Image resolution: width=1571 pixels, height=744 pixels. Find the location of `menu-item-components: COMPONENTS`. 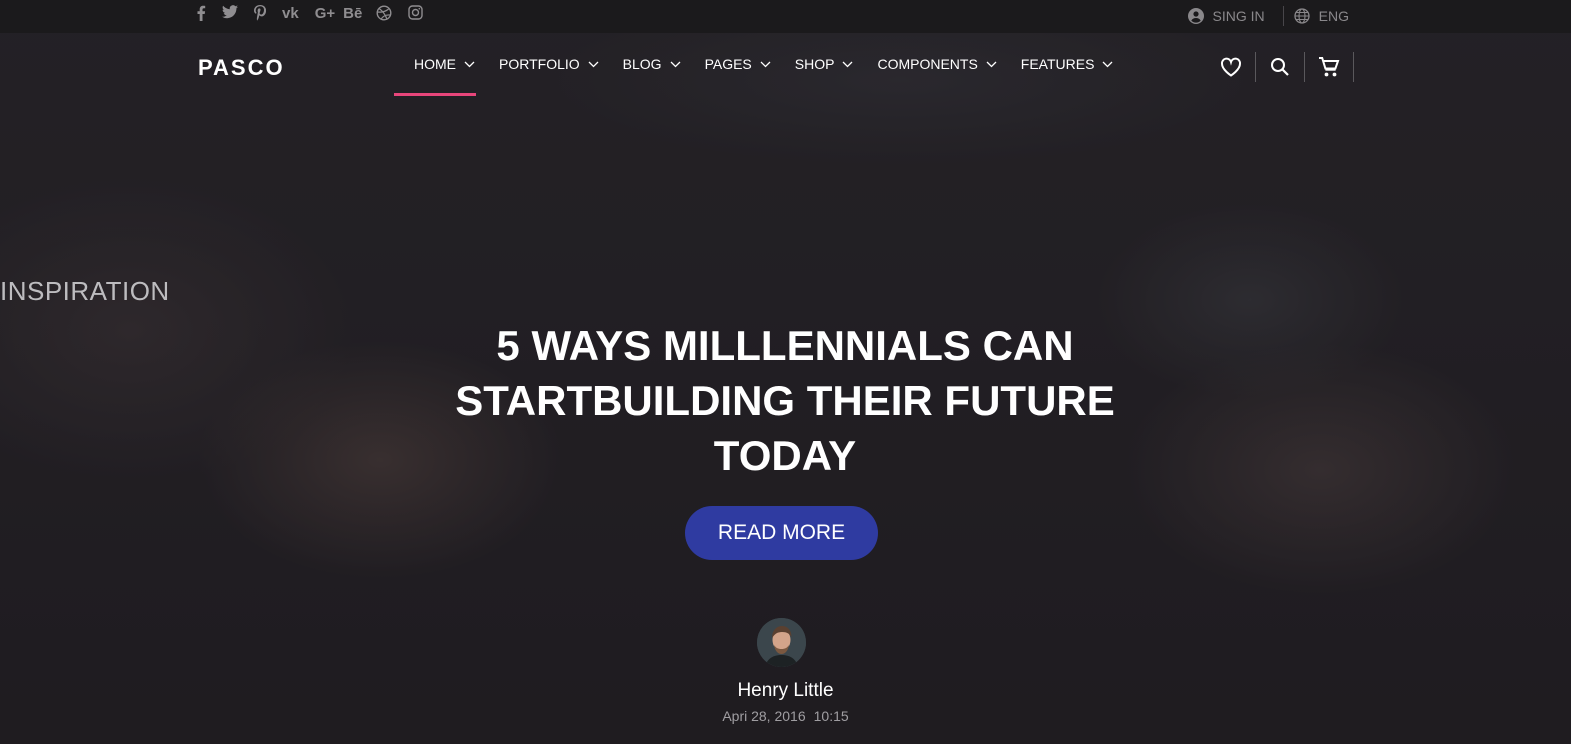

menu-item-components: COMPONENTS is located at coordinates (937, 64).